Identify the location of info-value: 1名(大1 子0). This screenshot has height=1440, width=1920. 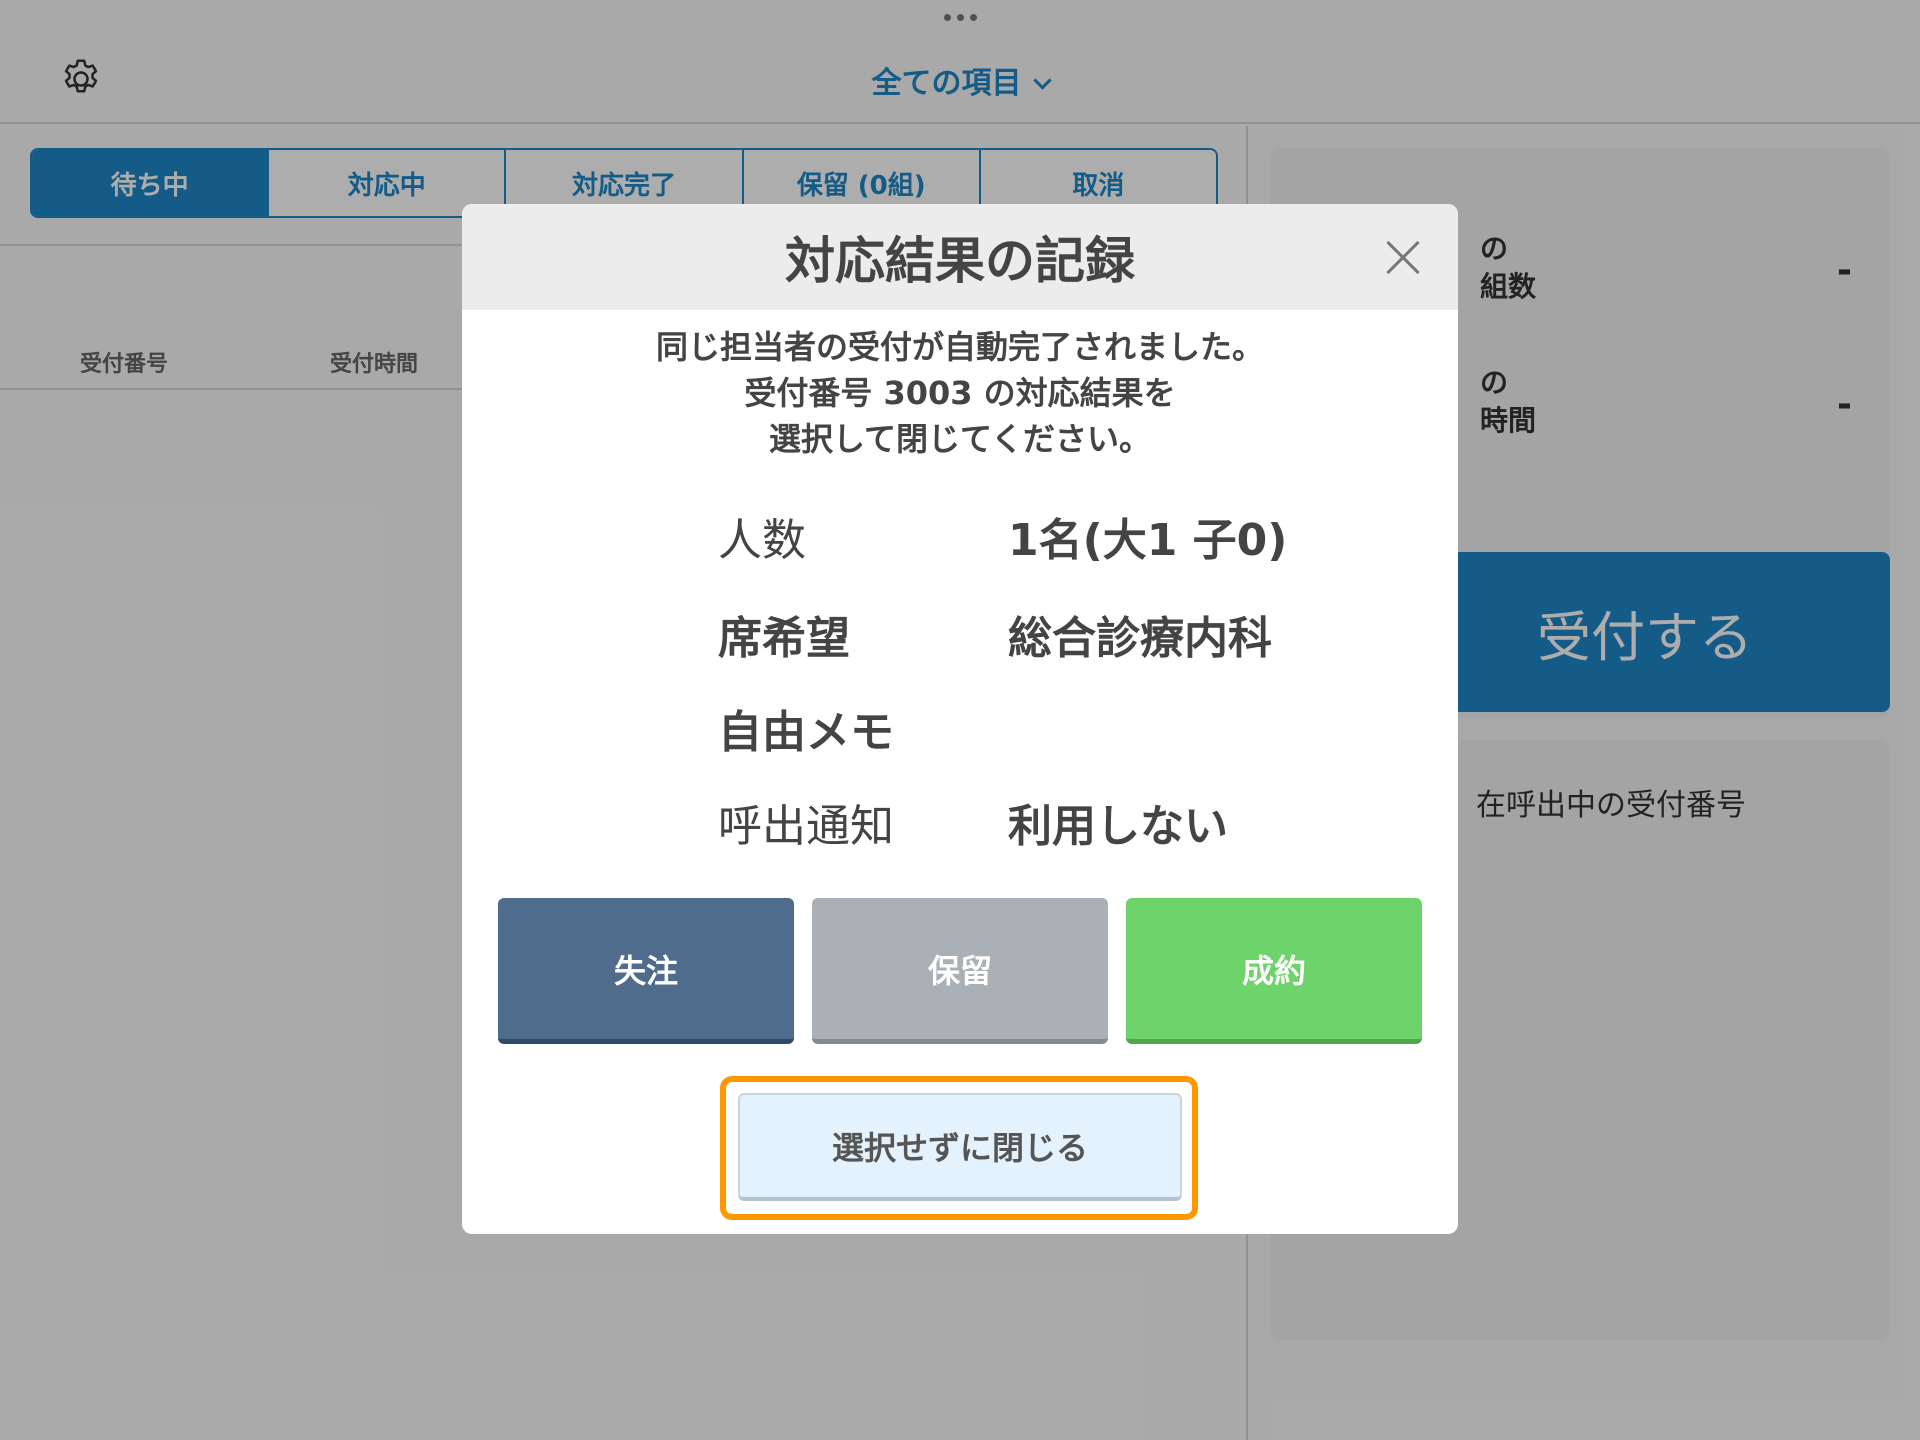
(1148, 540).